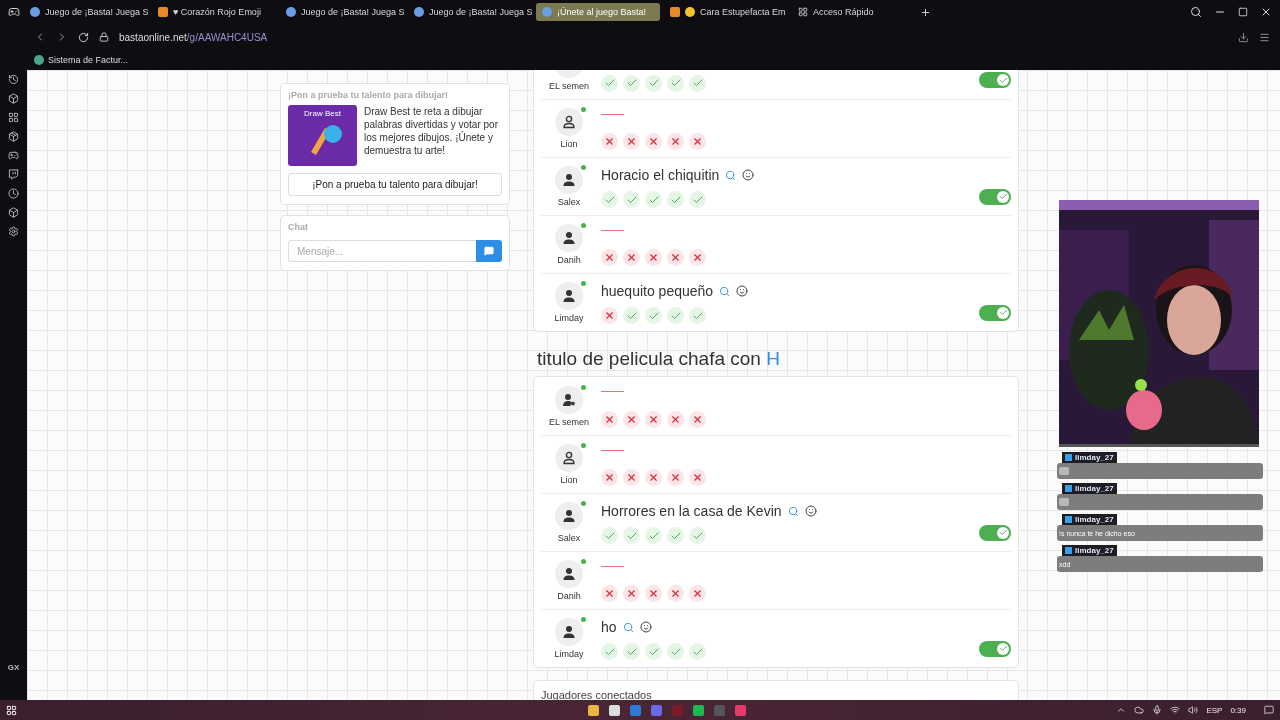  What do you see at coordinates (1214, 710) in the screenshot?
I see `language-indicator: ESP` at bounding box center [1214, 710].